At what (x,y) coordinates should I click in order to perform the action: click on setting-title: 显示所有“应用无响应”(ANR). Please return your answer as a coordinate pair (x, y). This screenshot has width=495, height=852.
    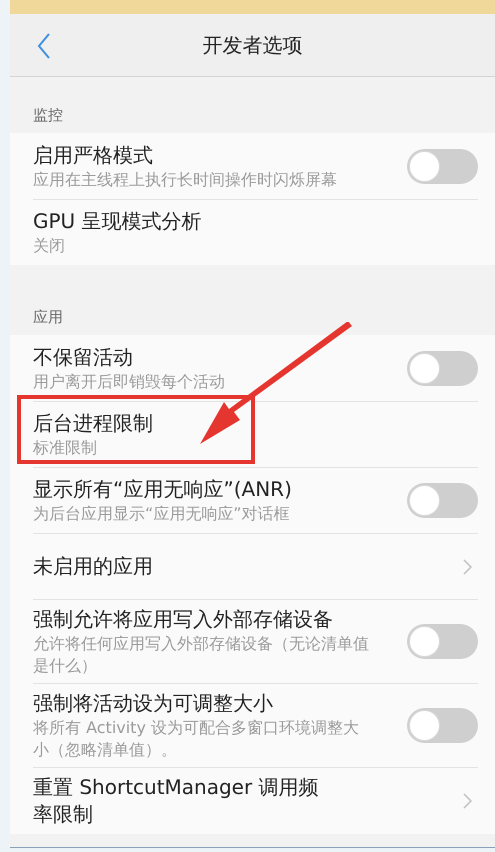
    Looking at the image, I should click on (163, 489).